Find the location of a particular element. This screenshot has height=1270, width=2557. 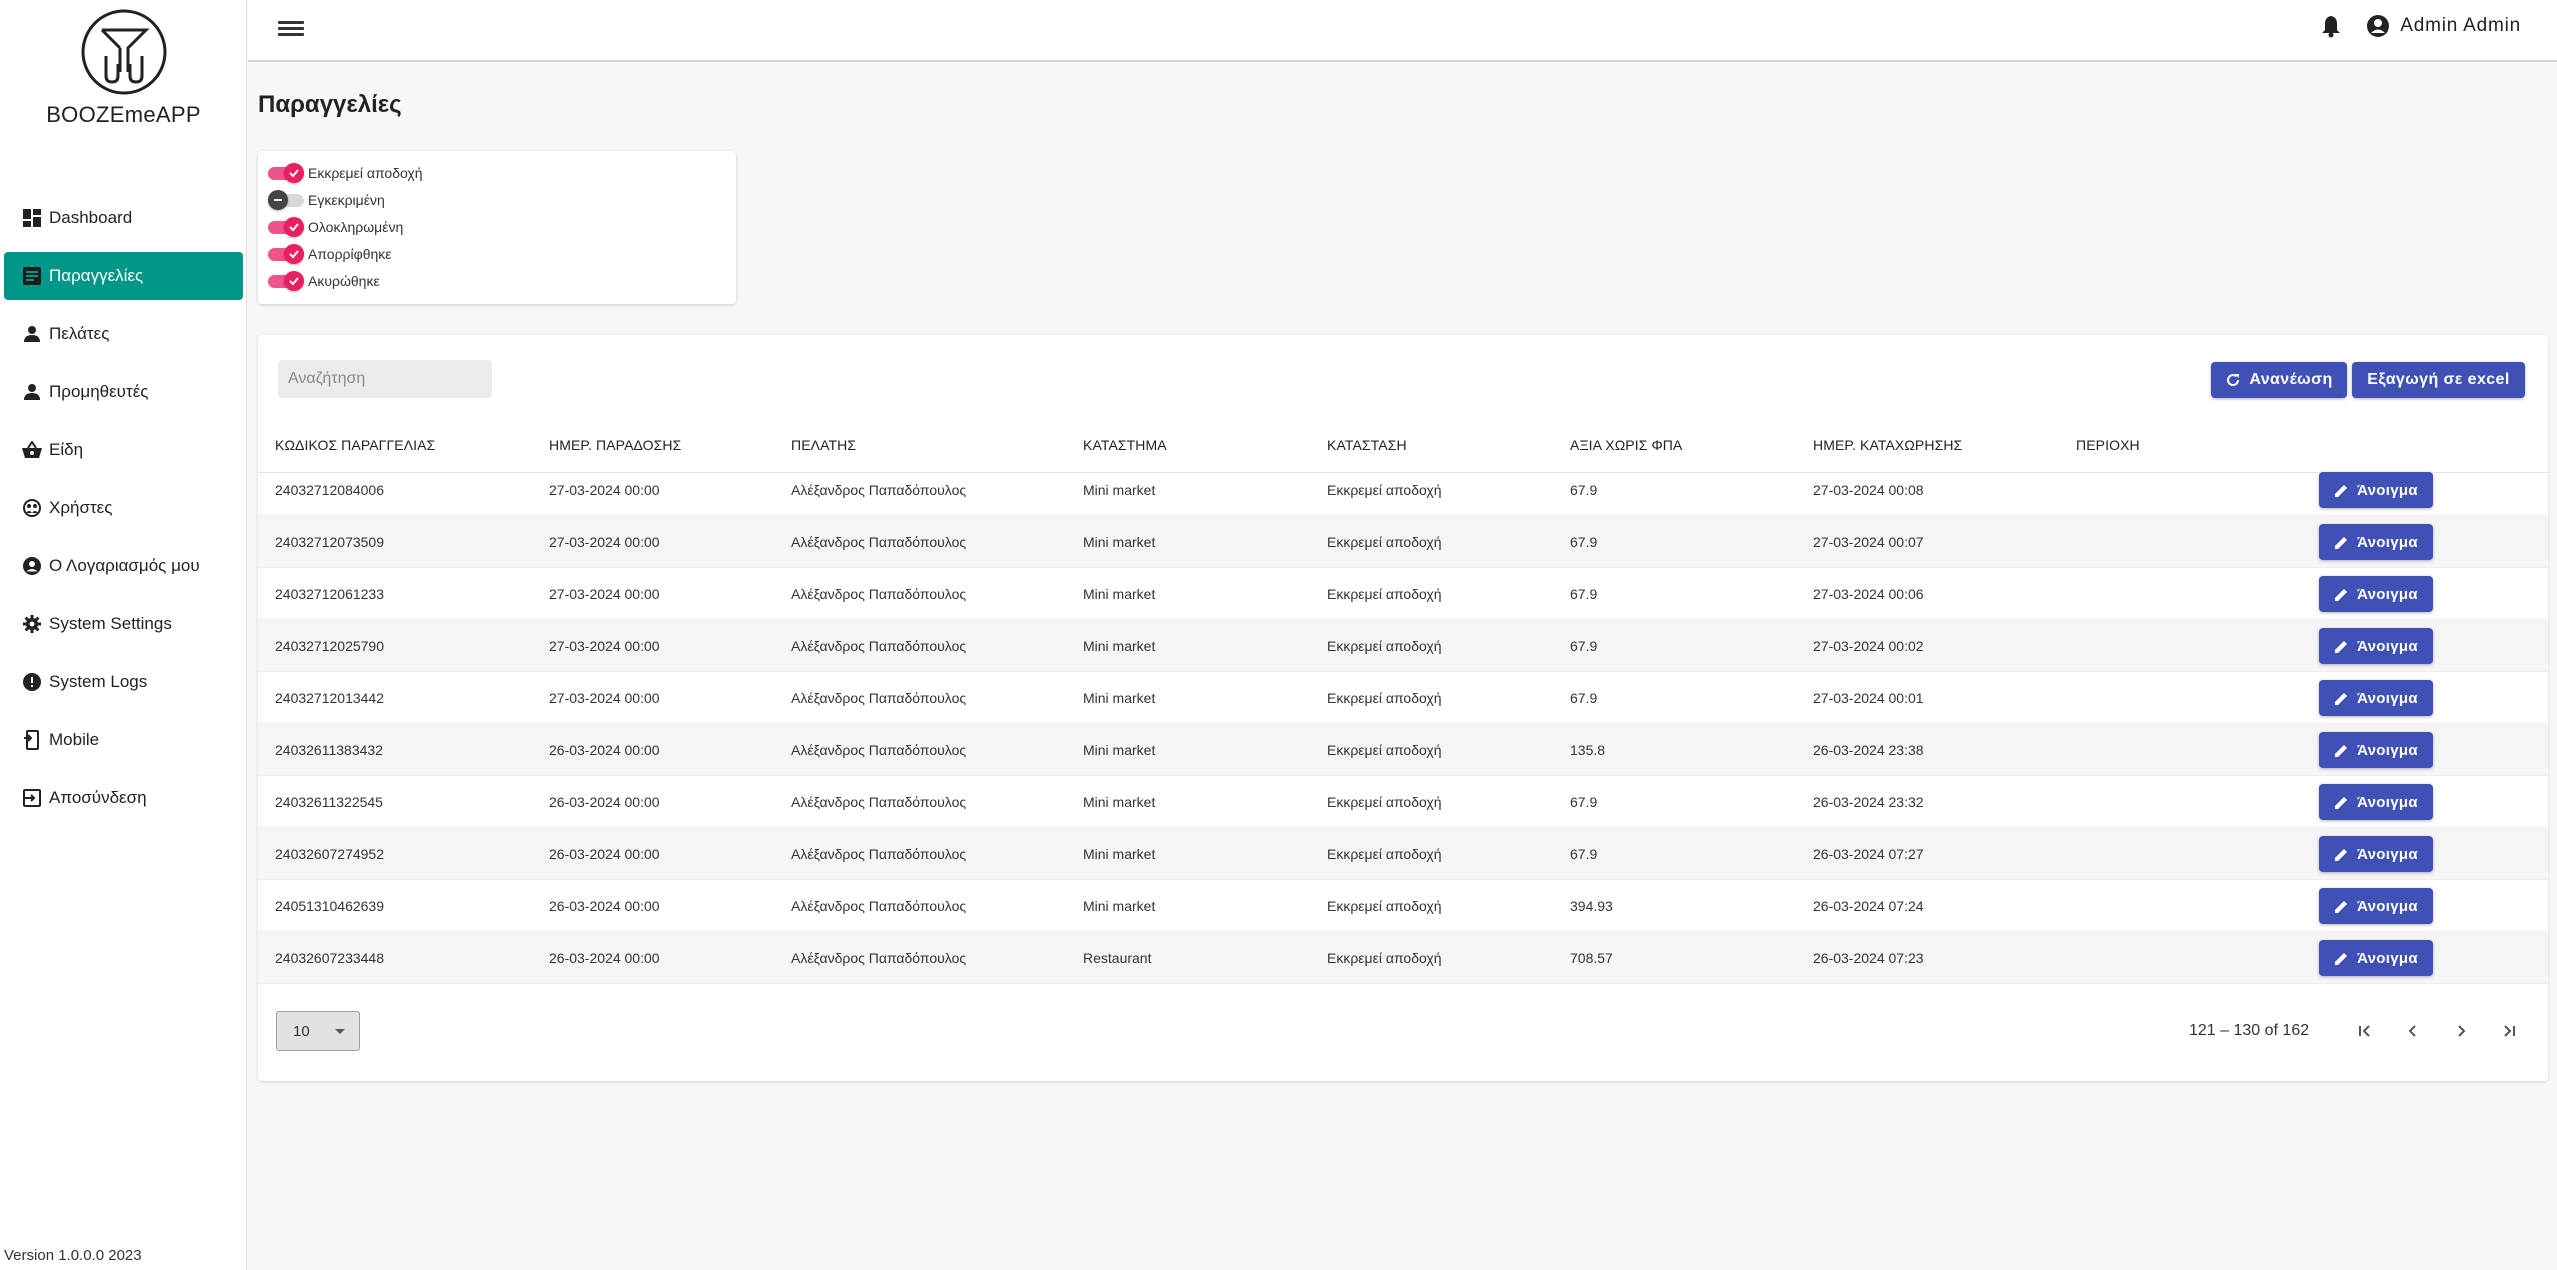

sidebar-item-logout: Αποσύνδεση is located at coordinates (123, 798).